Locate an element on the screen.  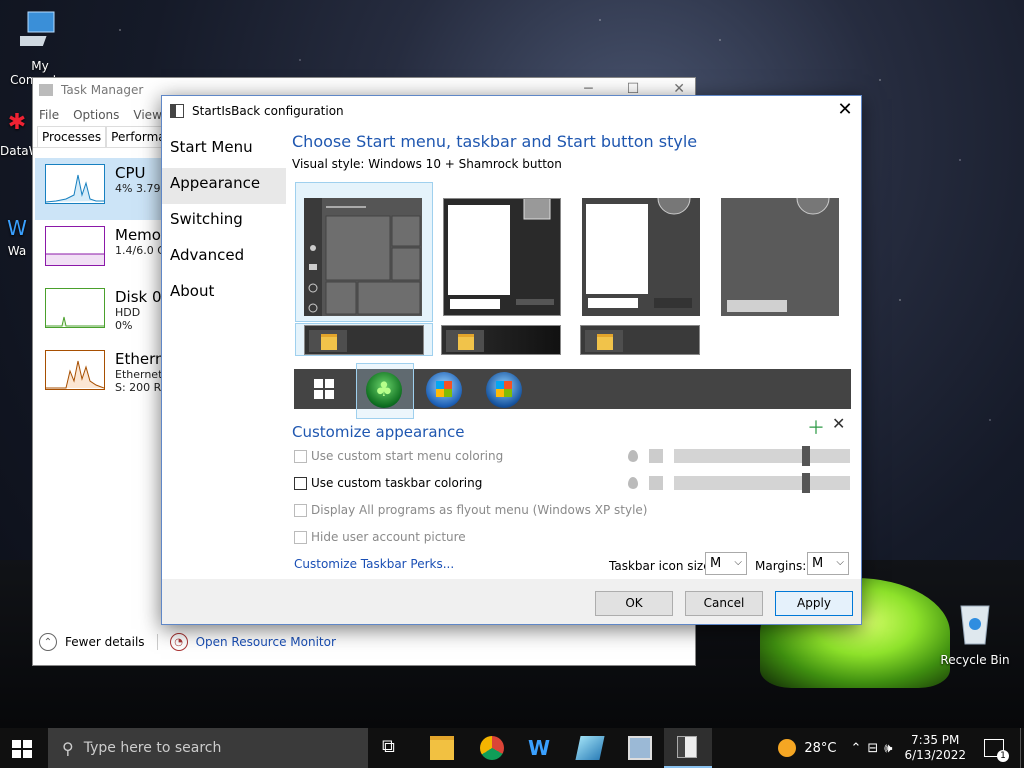
menu-file: File is located at coordinates (49, 115).